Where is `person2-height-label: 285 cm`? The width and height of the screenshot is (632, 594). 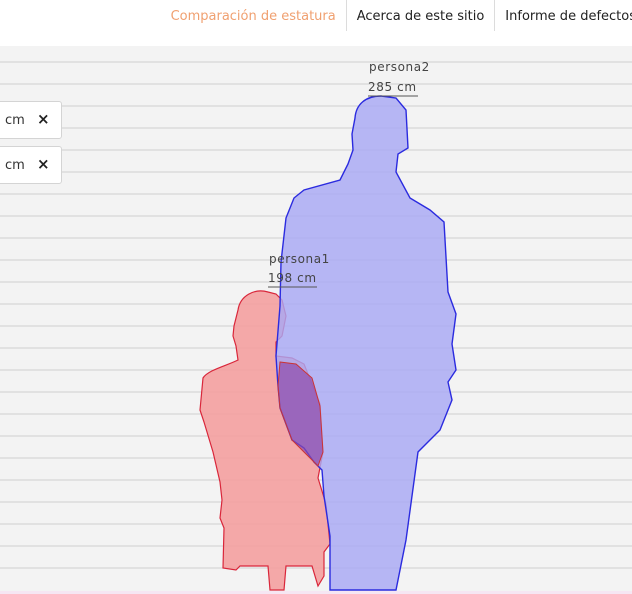
person2-height-label: 285 cm is located at coordinates (392, 87).